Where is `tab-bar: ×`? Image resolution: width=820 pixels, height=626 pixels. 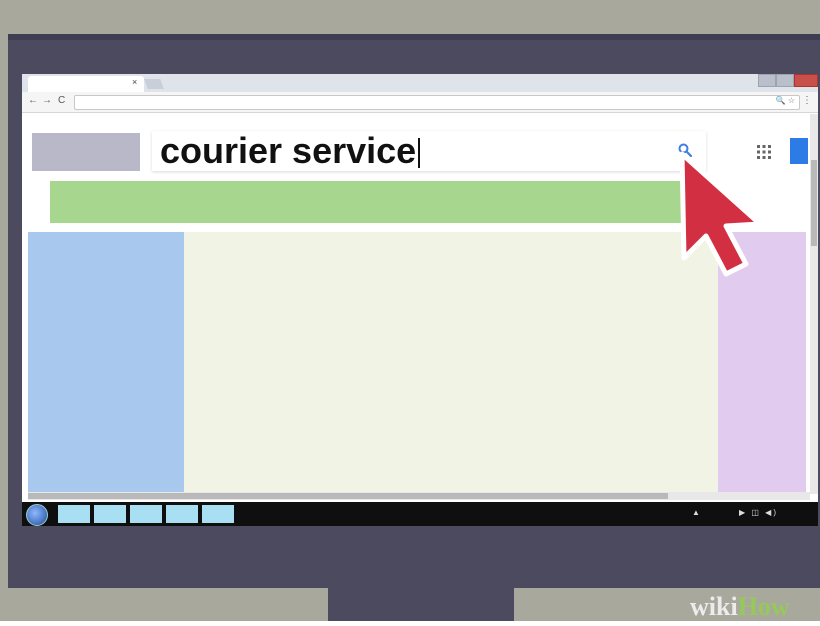 tab-bar: × is located at coordinates (420, 83).